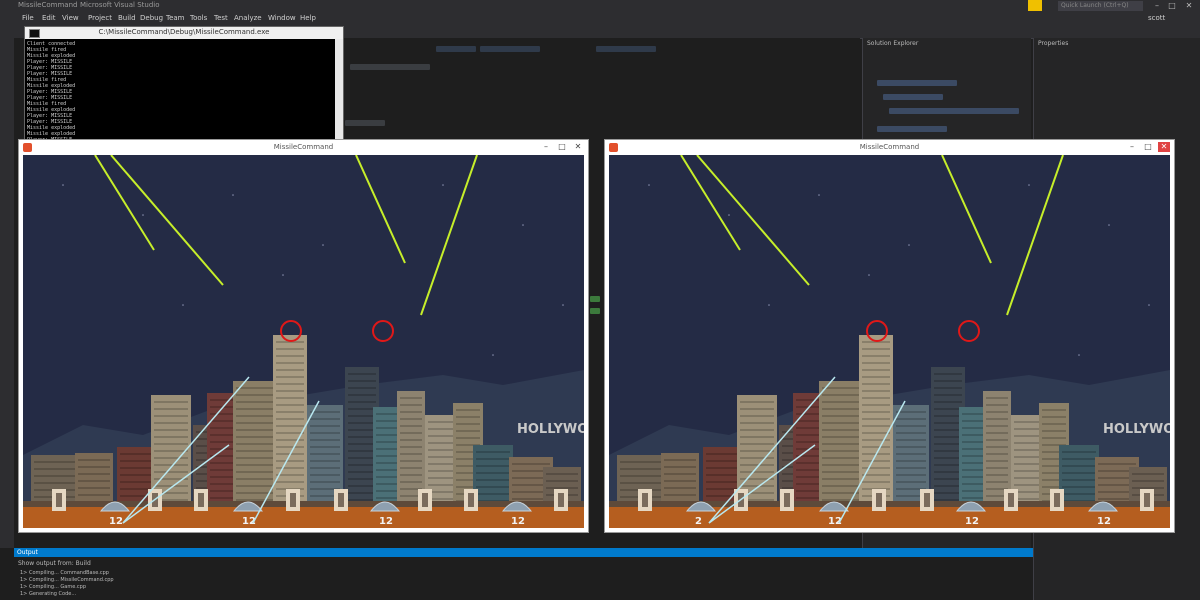  Describe the element at coordinates (282, 18) in the screenshot. I see `menu-window: Window` at that location.